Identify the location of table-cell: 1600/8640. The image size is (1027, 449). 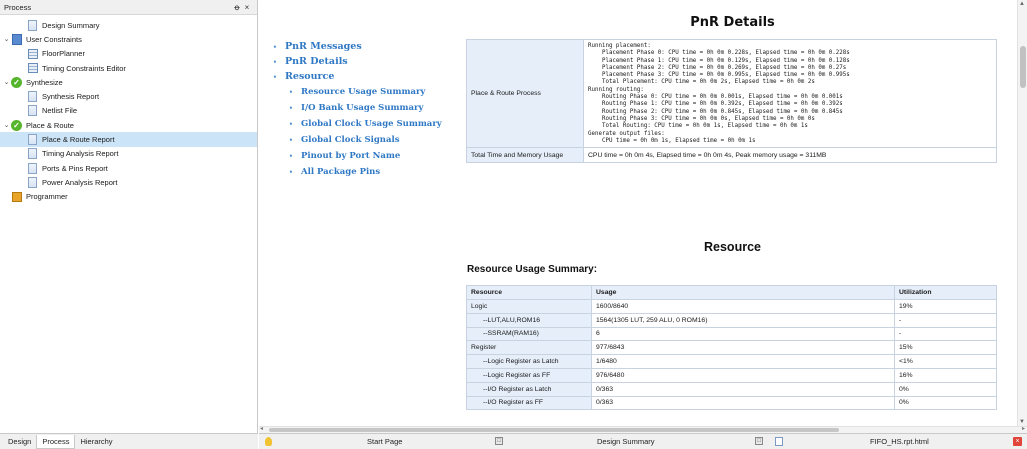
(743, 306).